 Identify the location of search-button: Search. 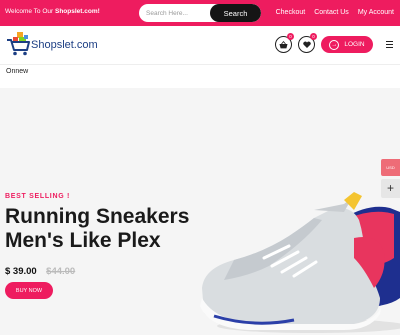
(235, 13).